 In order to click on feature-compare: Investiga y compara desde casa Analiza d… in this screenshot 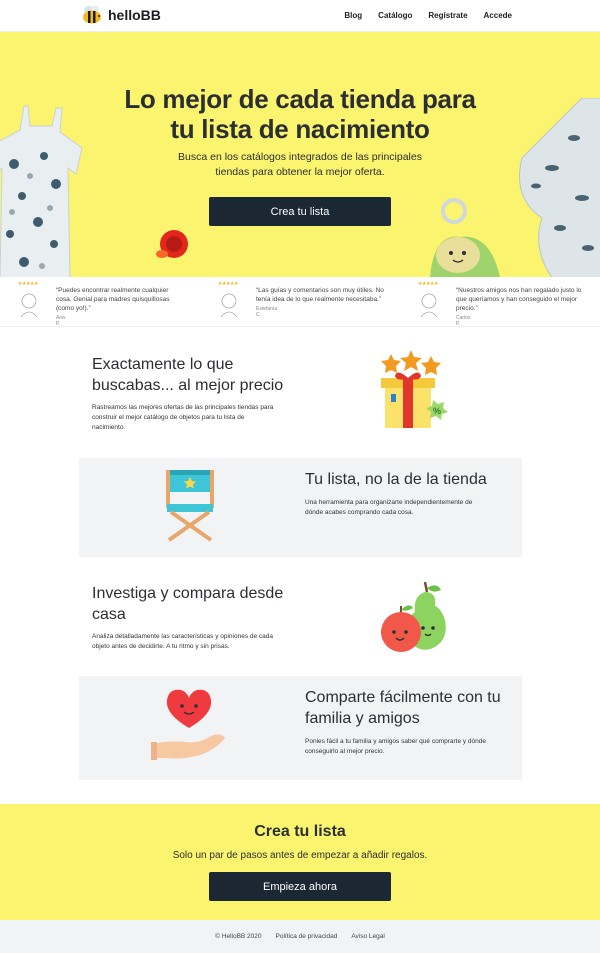, I will do `click(300, 618)`.